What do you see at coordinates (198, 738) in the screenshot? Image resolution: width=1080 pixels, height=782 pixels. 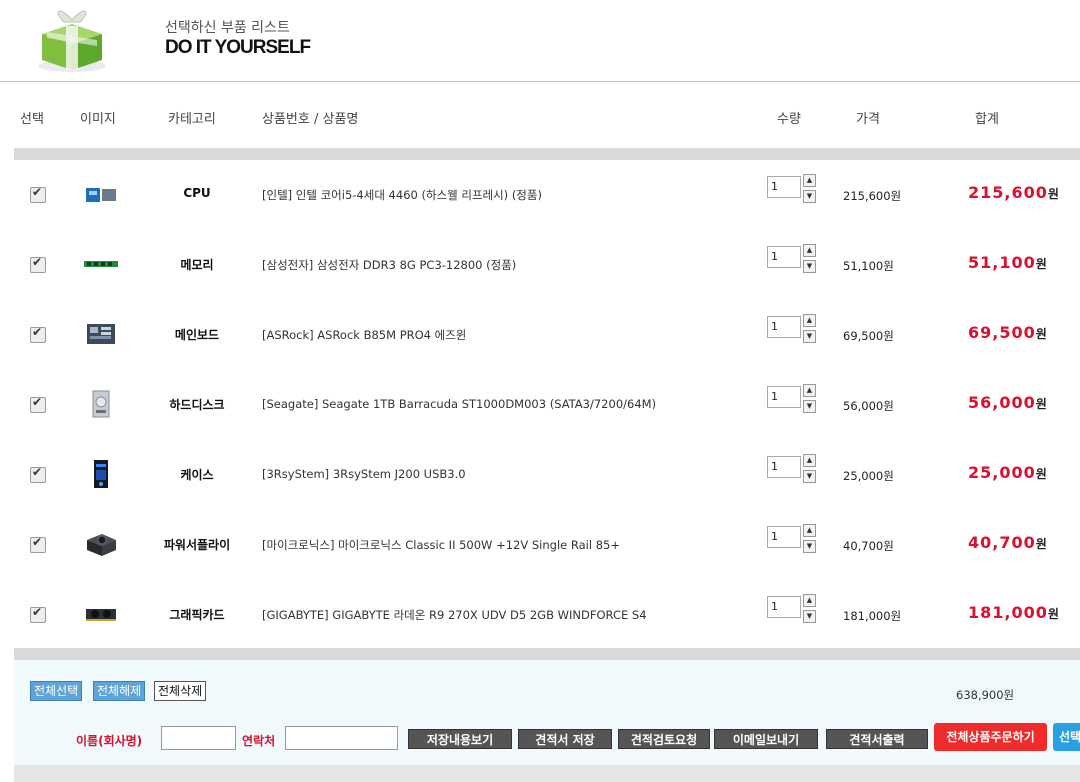 I see `name-input` at bounding box center [198, 738].